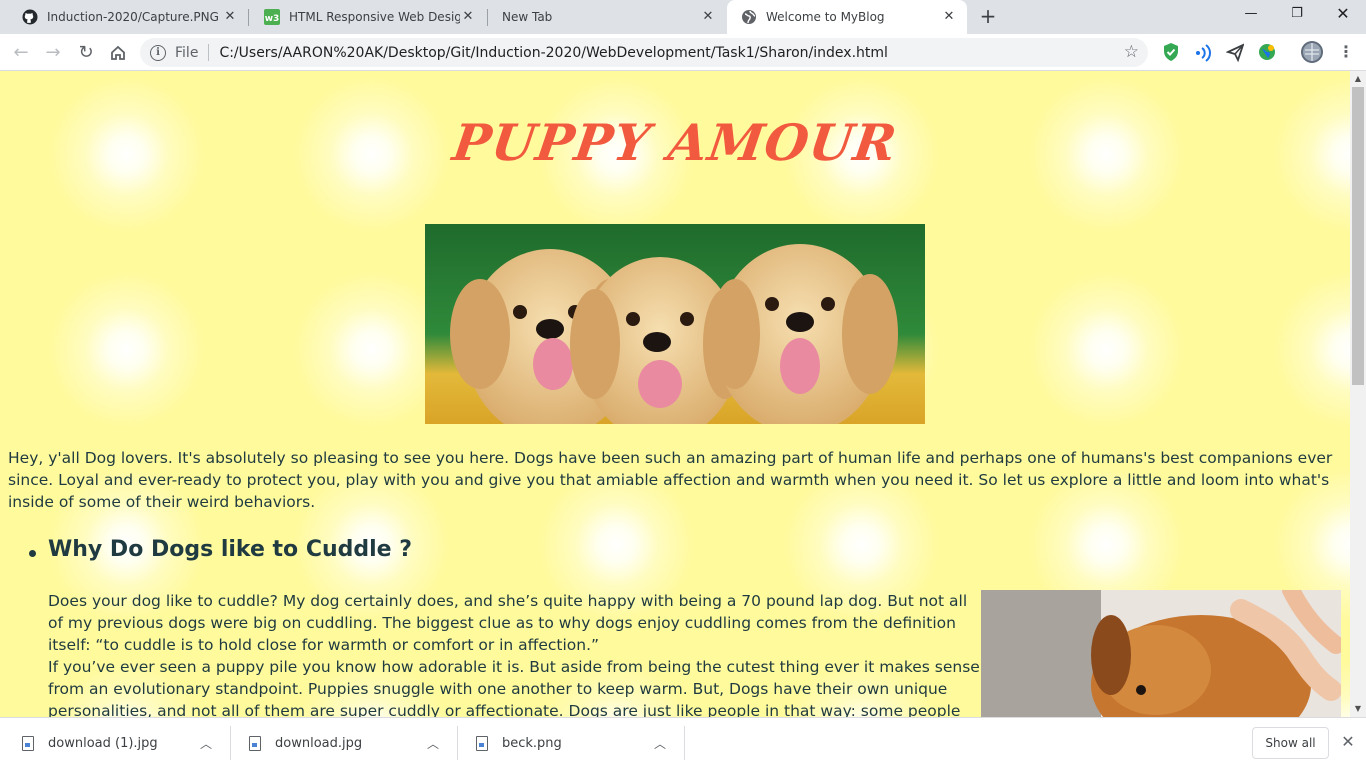  I want to click on w3schools-icon: w3, so click(272, 17).